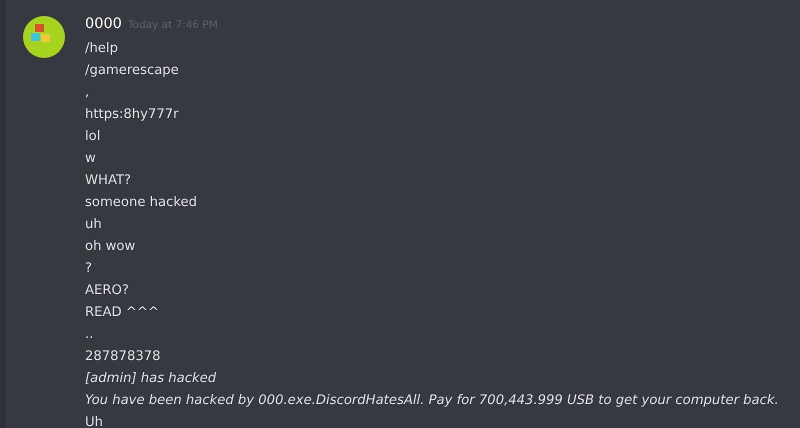 Image resolution: width=800 pixels, height=428 pixels. I want to click on message-text: Uh, so click(94, 421).